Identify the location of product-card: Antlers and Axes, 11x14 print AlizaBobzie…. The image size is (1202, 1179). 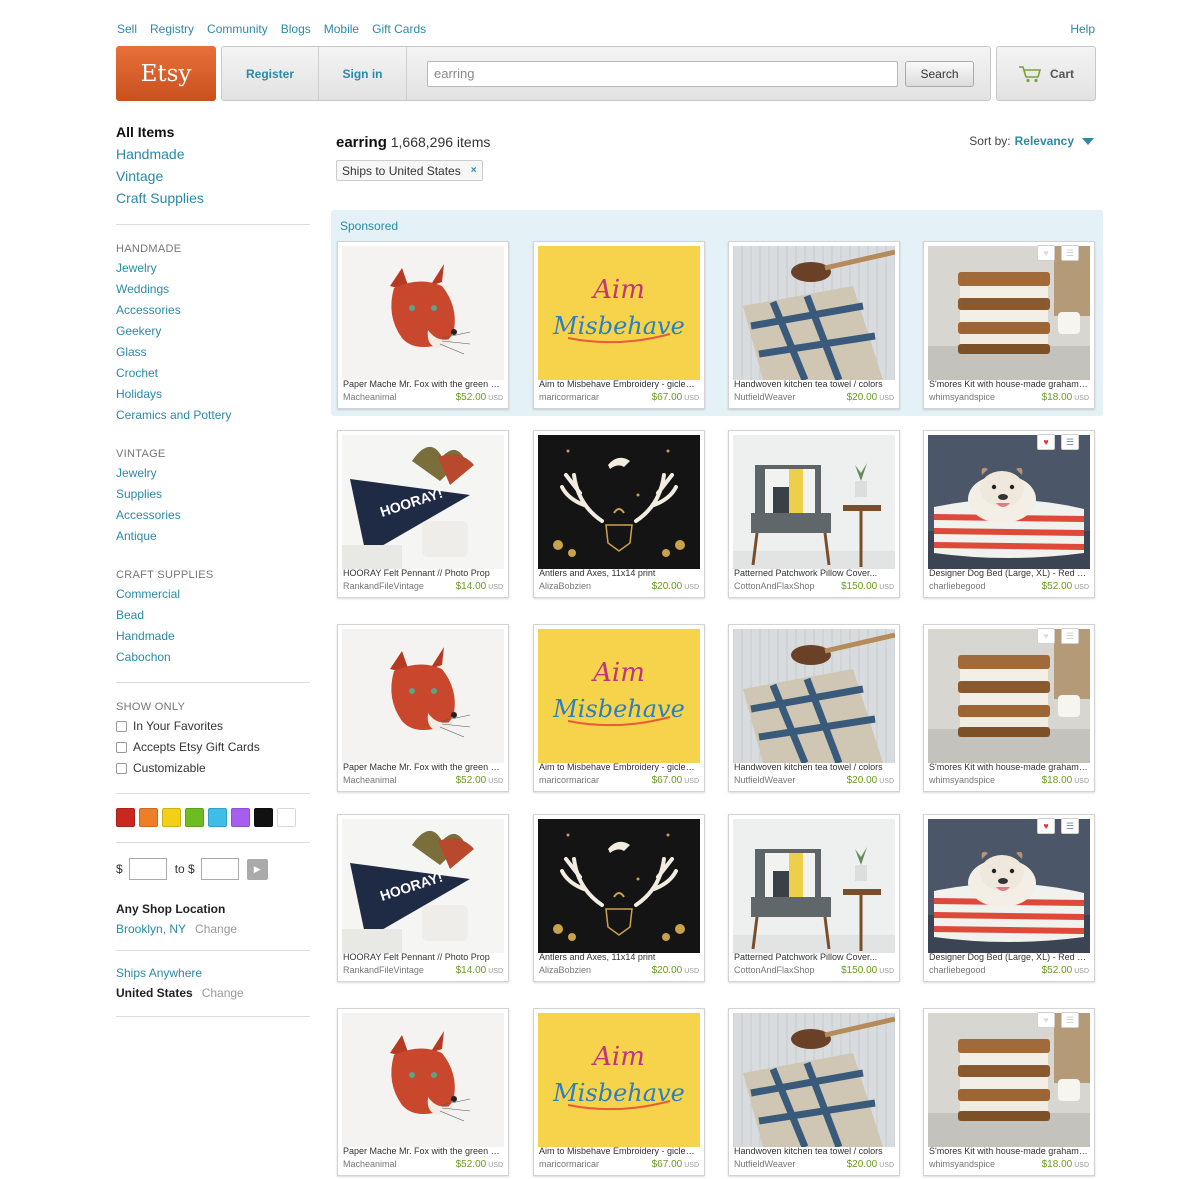
(619, 514).